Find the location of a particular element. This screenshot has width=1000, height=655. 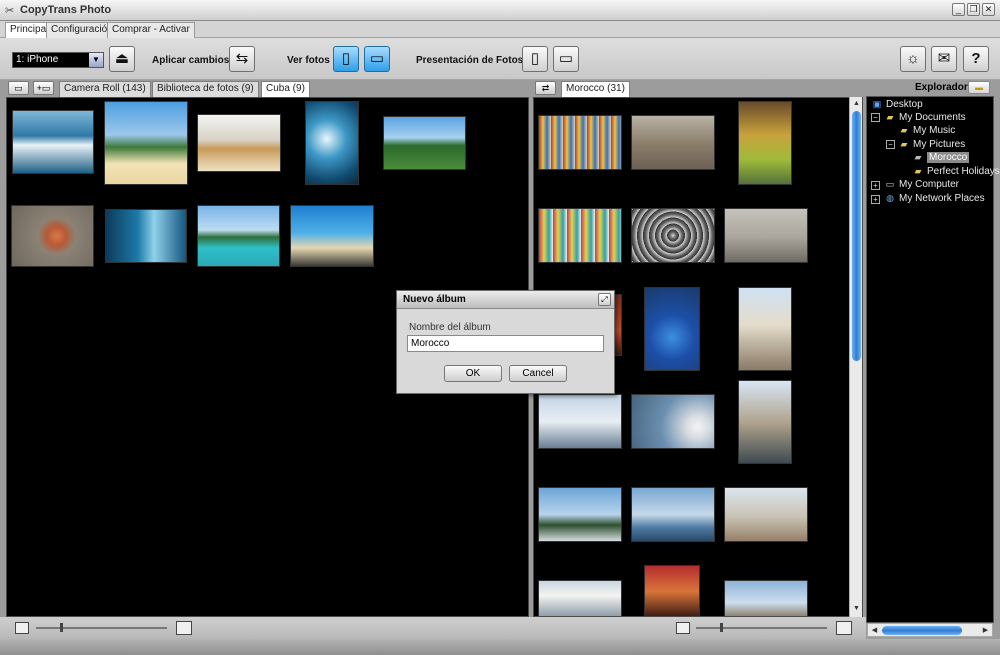

collapse-albums-button: ▭ is located at coordinates (18, 88).